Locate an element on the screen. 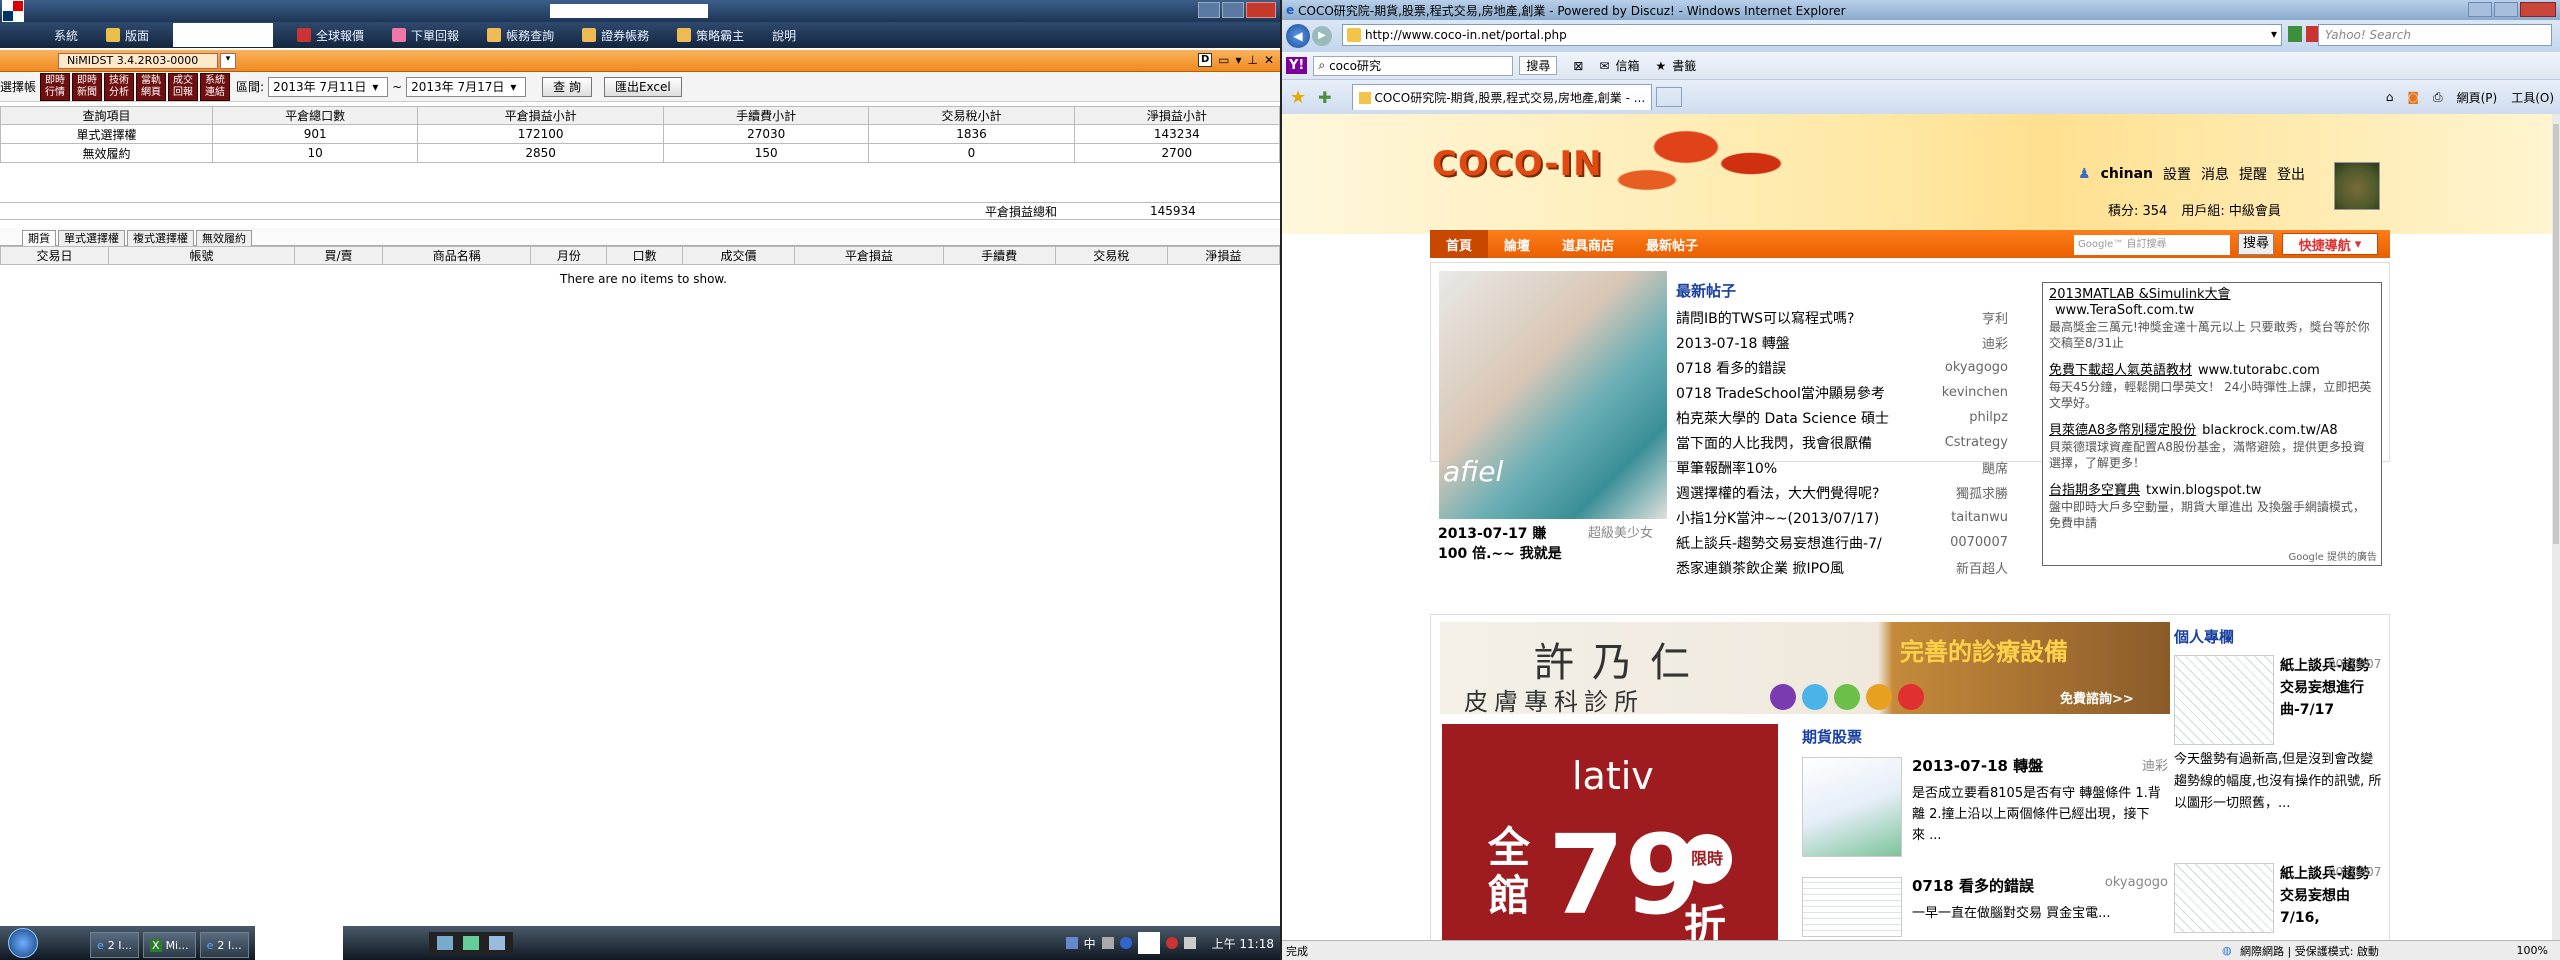 This screenshot has height=960, width=2560. clinic-banner: 許乃仁 皮膚專科診所 完善的診療設備 免費諮詢>> is located at coordinates (1805, 668).